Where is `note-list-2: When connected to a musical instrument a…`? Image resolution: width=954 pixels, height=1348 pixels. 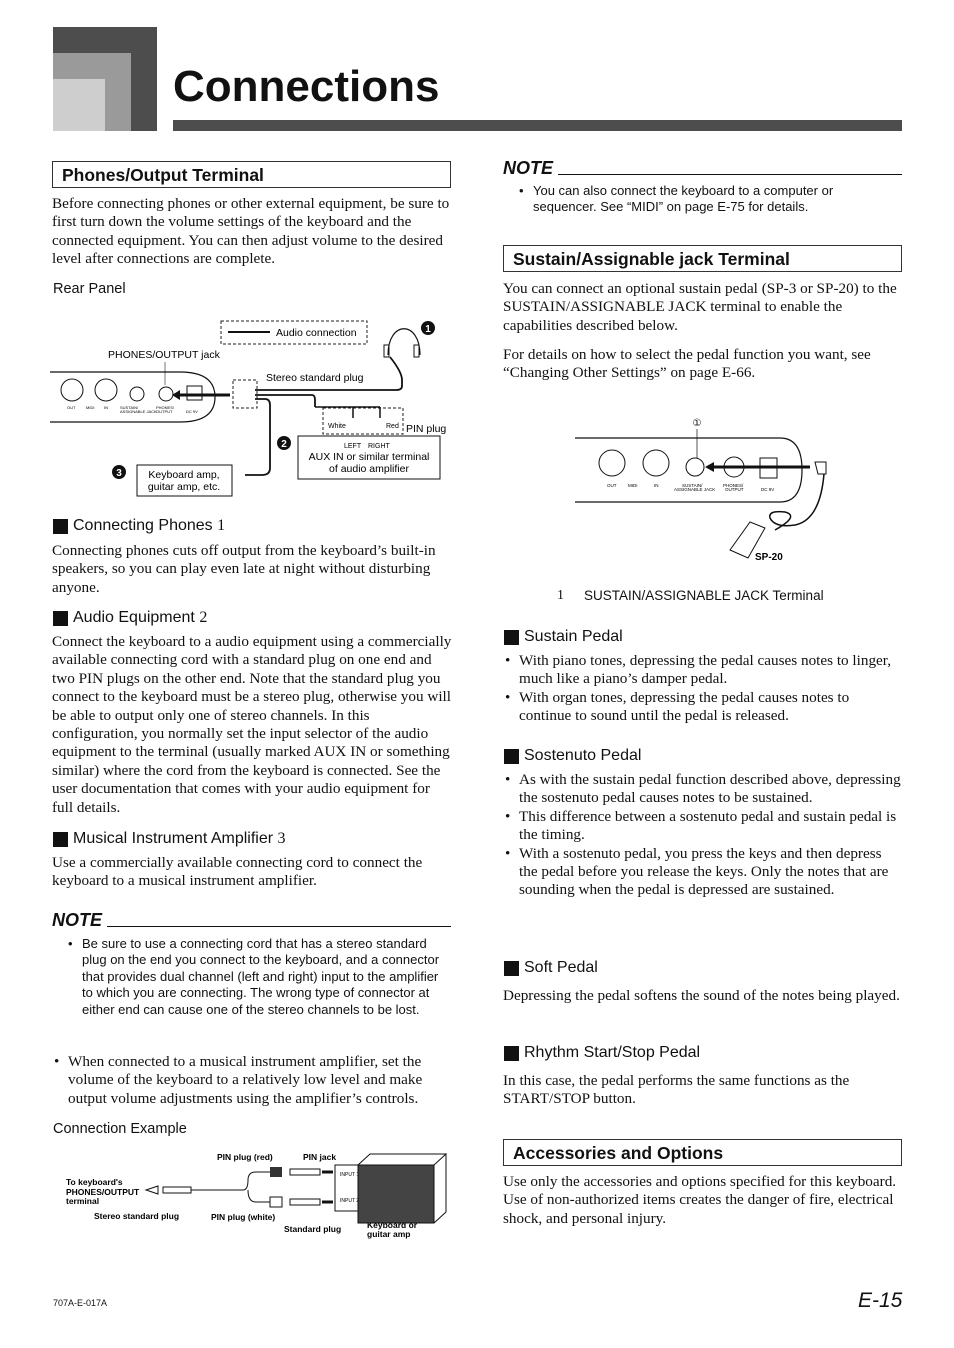 note-list-2: When connected to a musical instrument a… is located at coordinates (252, 1080).